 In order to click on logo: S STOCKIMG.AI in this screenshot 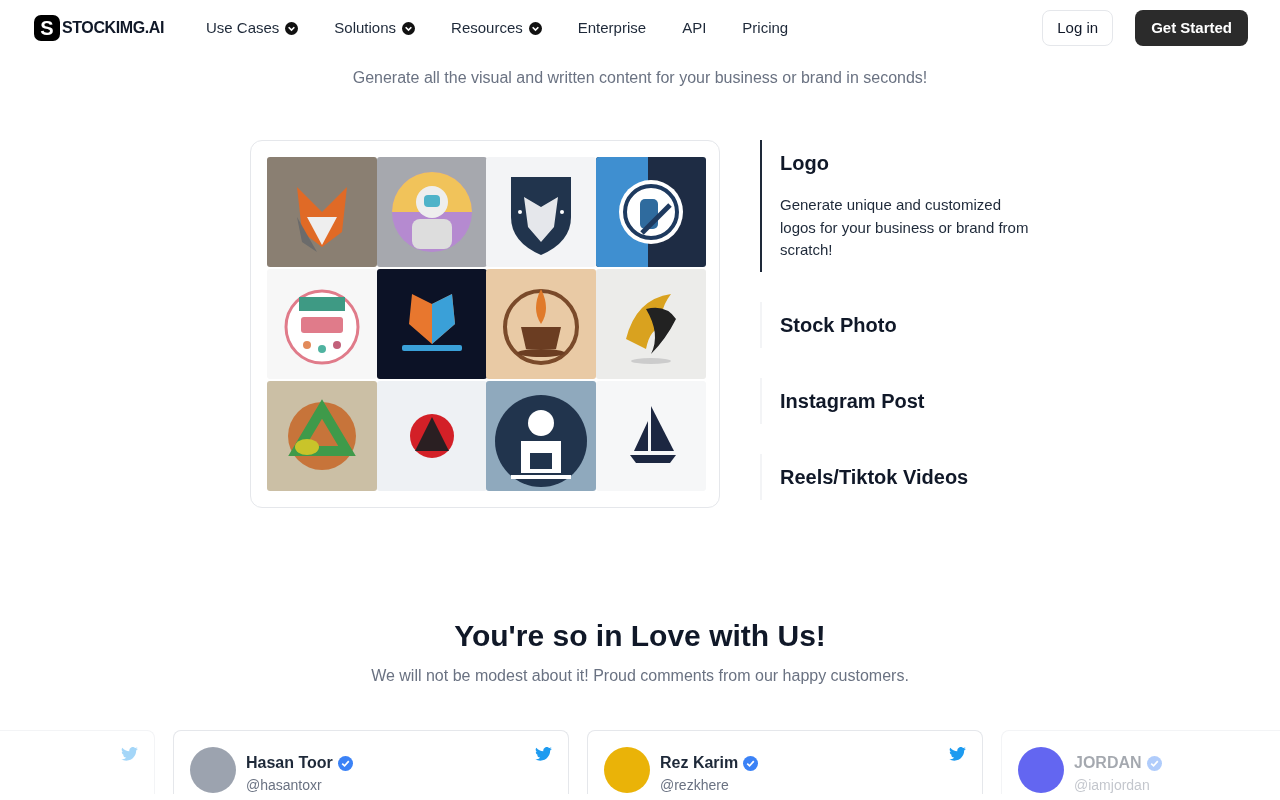, I will do `click(99, 28)`.